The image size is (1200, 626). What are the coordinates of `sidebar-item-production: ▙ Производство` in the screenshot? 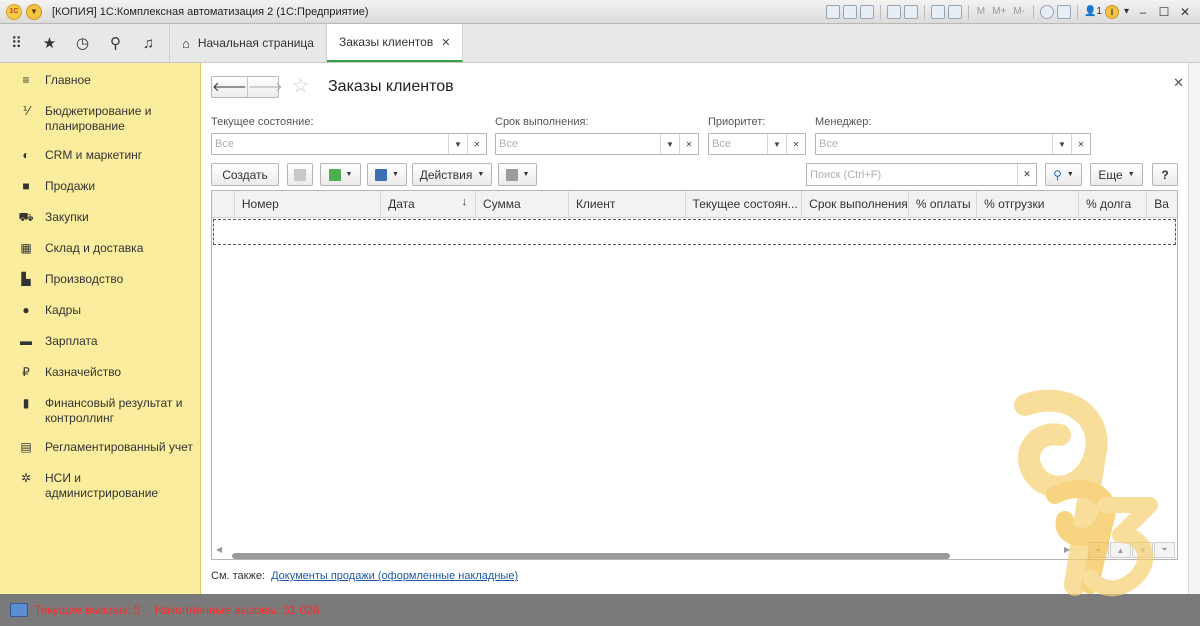 It's located at (100, 283).